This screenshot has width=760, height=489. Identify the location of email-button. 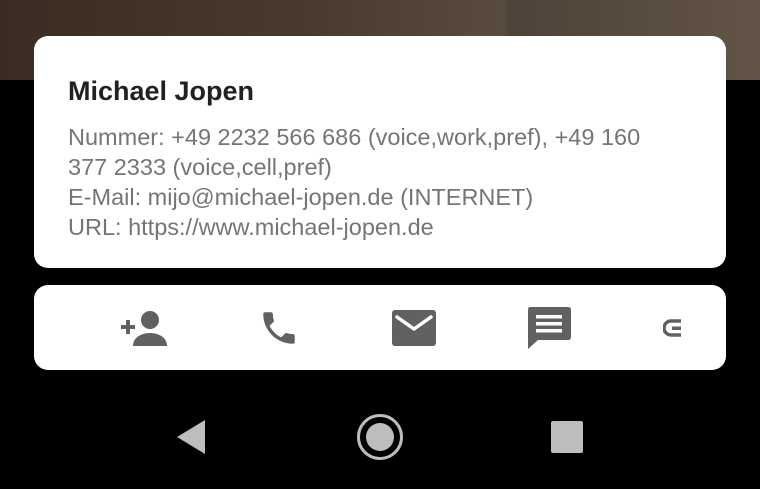
(414, 327).